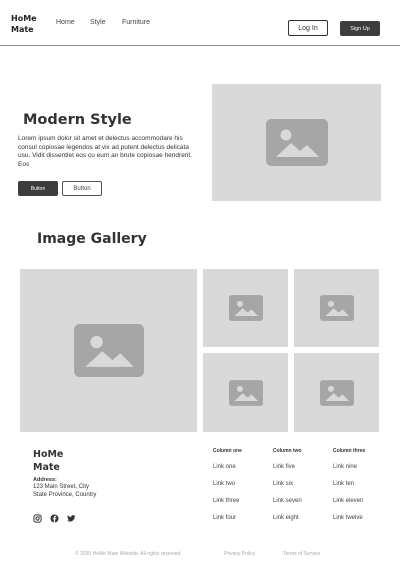 Image resolution: width=400 pixels, height=561 pixels. I want to click on footer-link: Link seven, so click(287, 501).